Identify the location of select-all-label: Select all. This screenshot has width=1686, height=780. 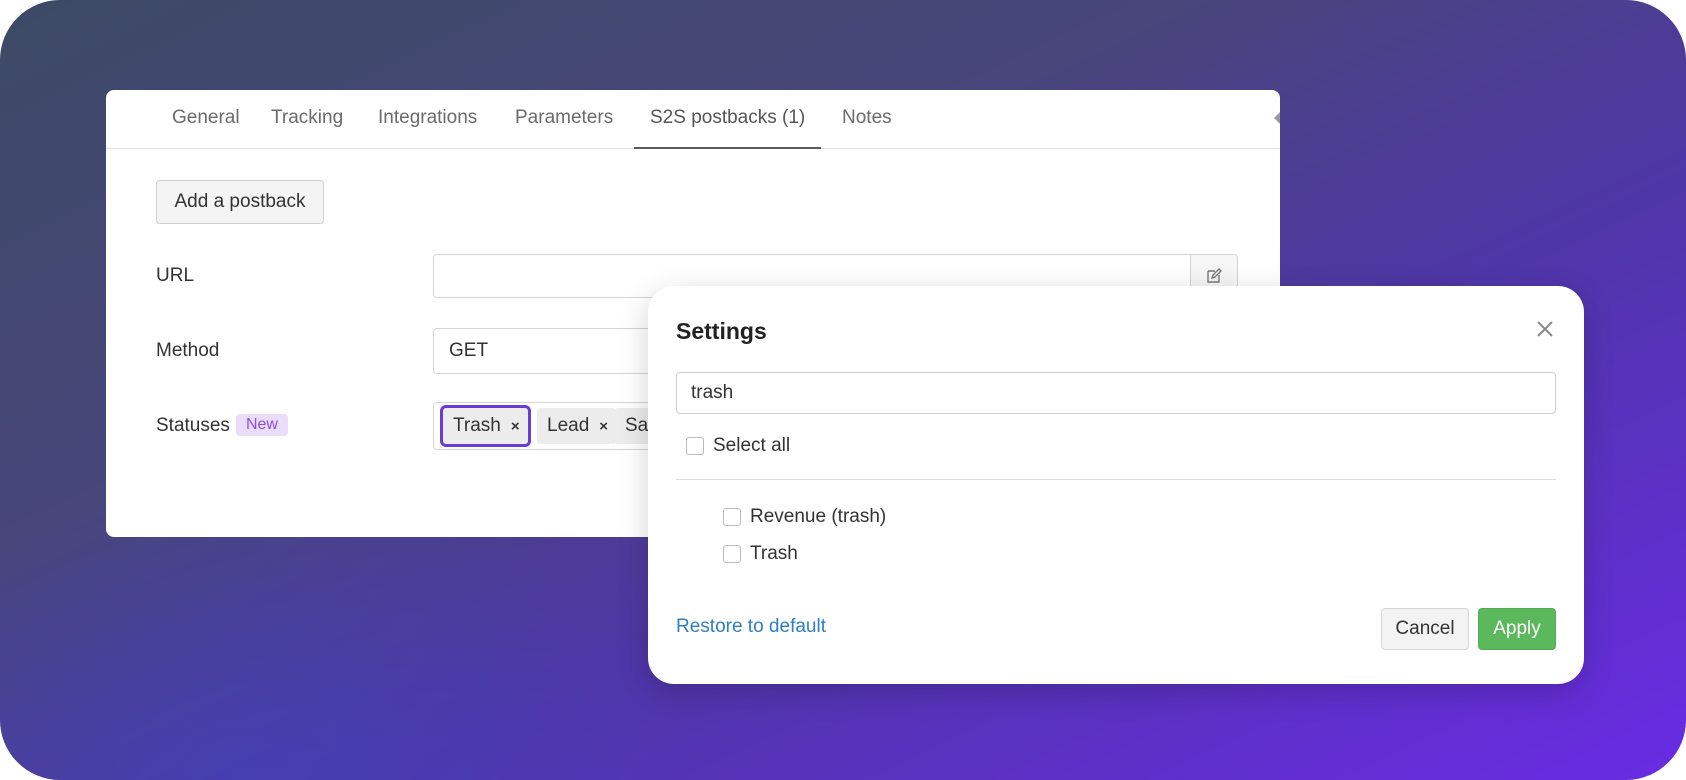
(751, 446).